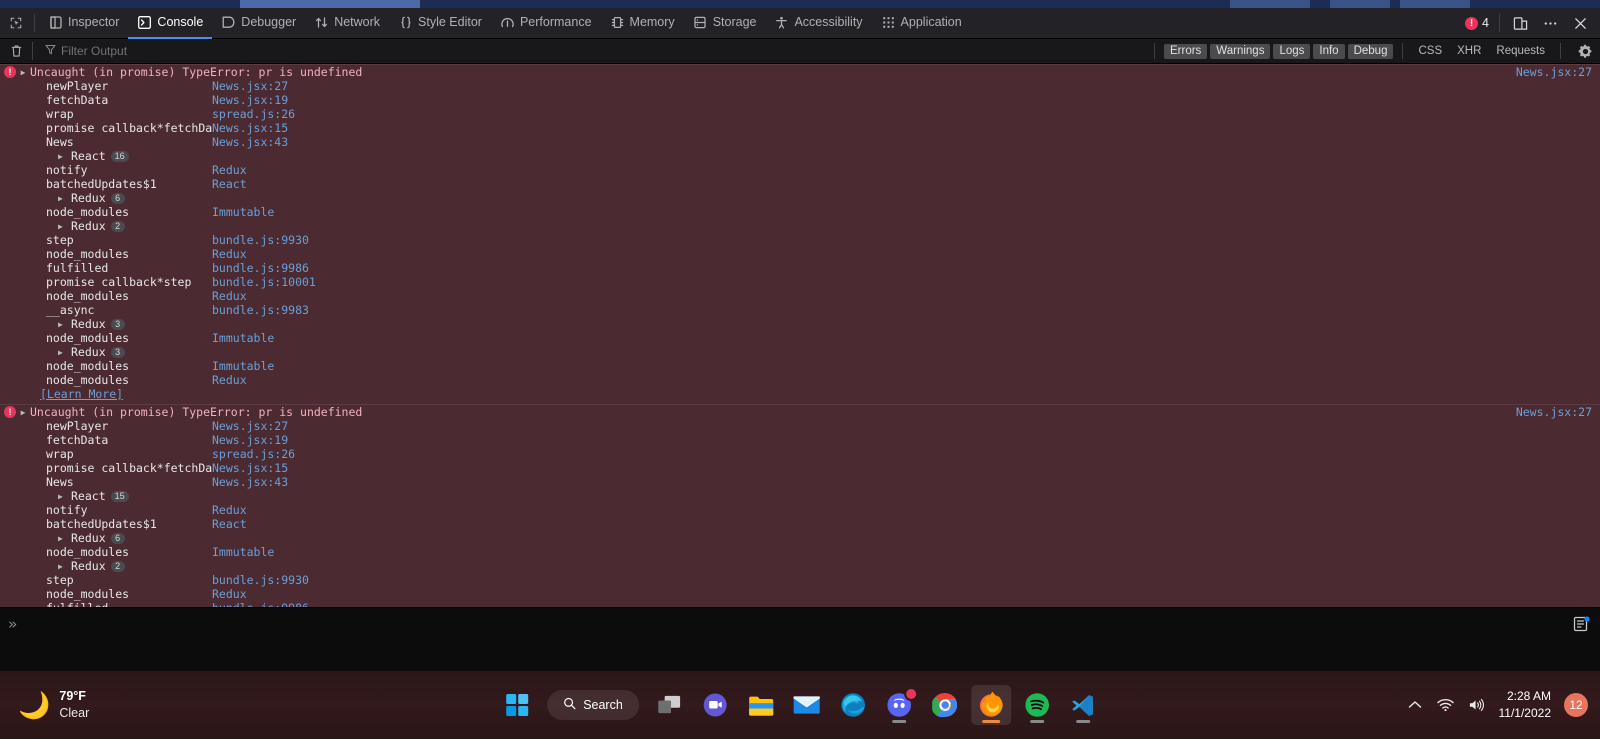  I want to click on stack-group: ▶ Redux 2, so click(823, 226).